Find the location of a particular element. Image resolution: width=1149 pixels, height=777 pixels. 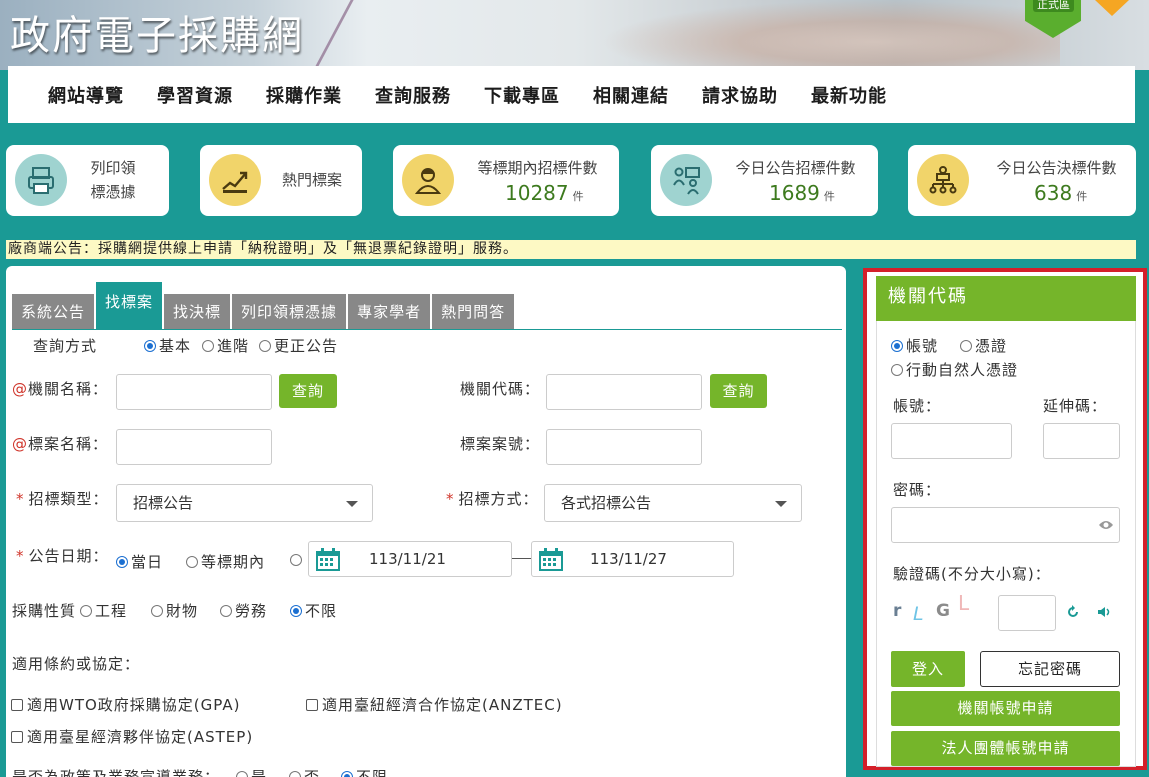

ext-code-label: 延伸碼： is located at coordinates (1075, 406).